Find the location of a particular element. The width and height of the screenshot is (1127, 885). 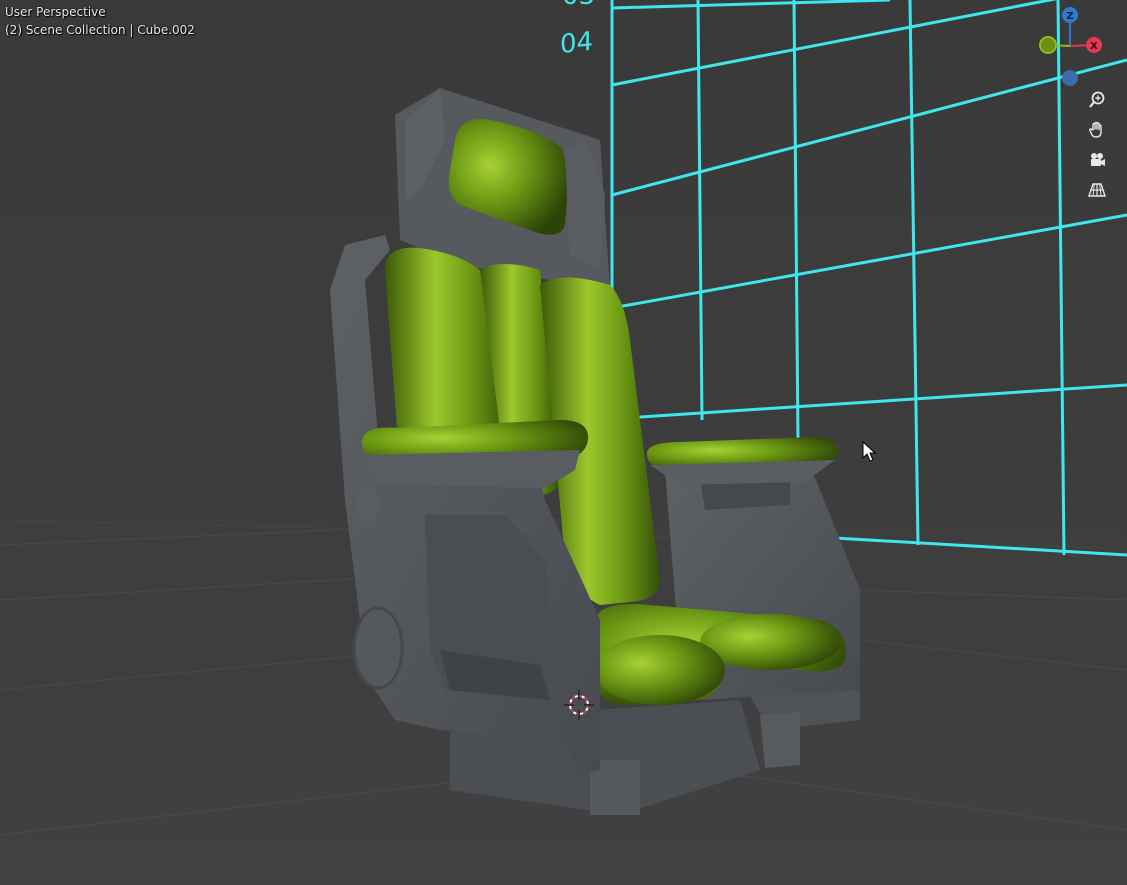

pan-button is located at coordinates (1097, 130).